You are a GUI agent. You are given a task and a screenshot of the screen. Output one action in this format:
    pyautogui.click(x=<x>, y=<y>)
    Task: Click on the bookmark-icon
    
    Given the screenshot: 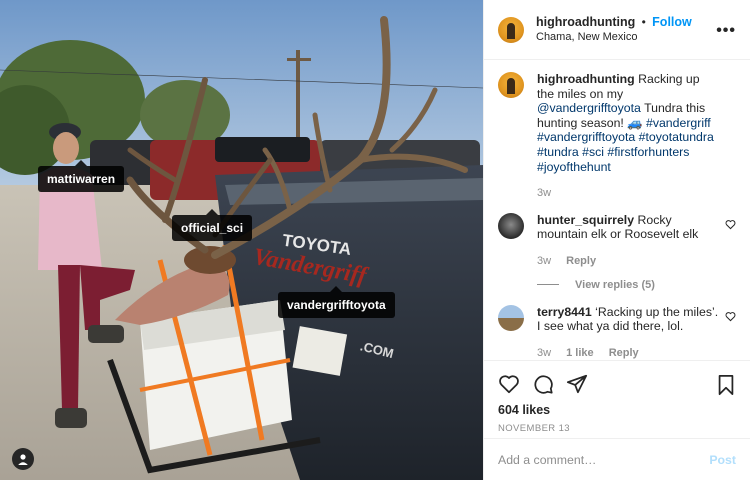 What is the action you would take?
    pyautogui.click(x=726, y=385)
    